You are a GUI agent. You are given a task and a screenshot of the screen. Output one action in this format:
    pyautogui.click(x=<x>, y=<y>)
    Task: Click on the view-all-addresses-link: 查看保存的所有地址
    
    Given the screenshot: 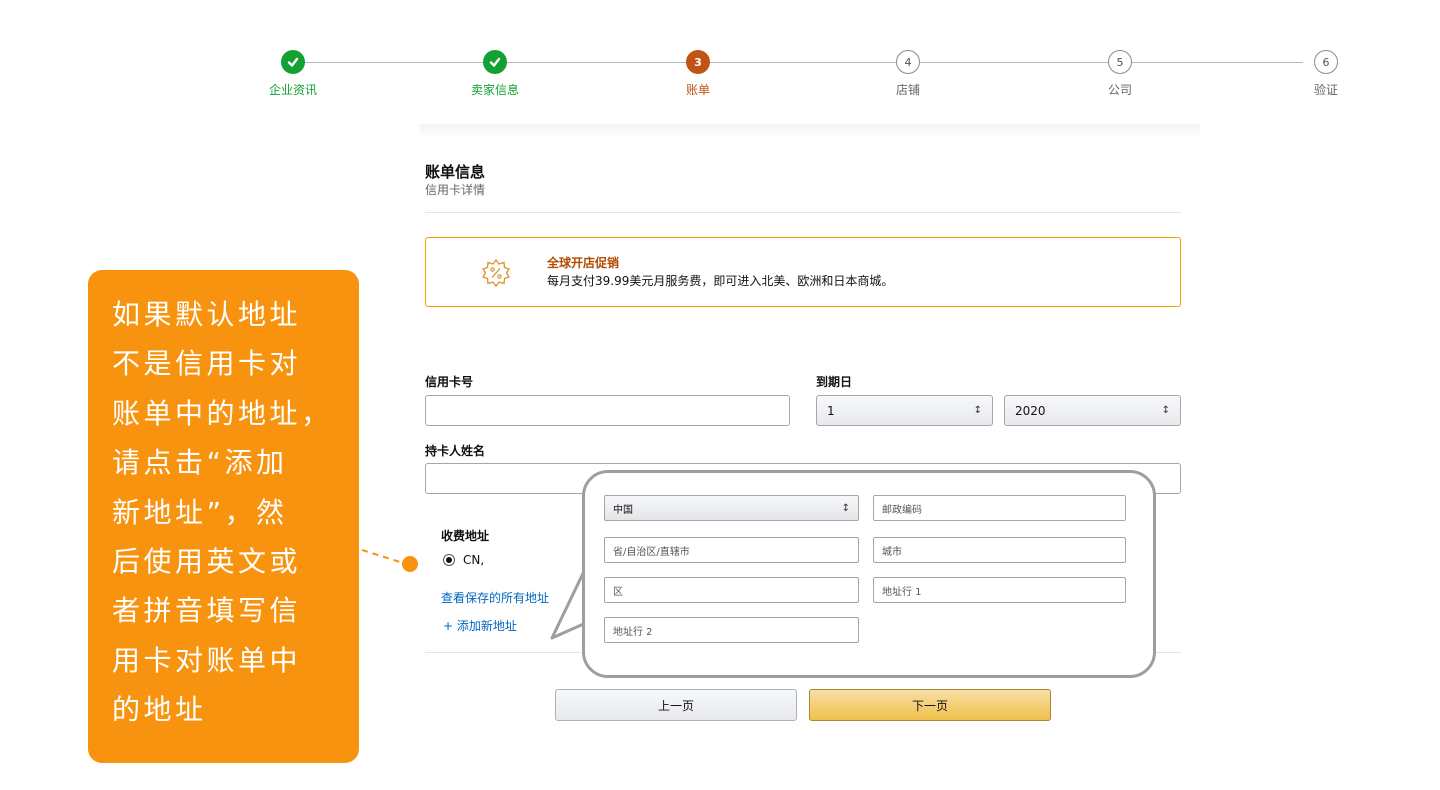 What is the action you would take?
    pyautogui.click(x=495, y=597)
    